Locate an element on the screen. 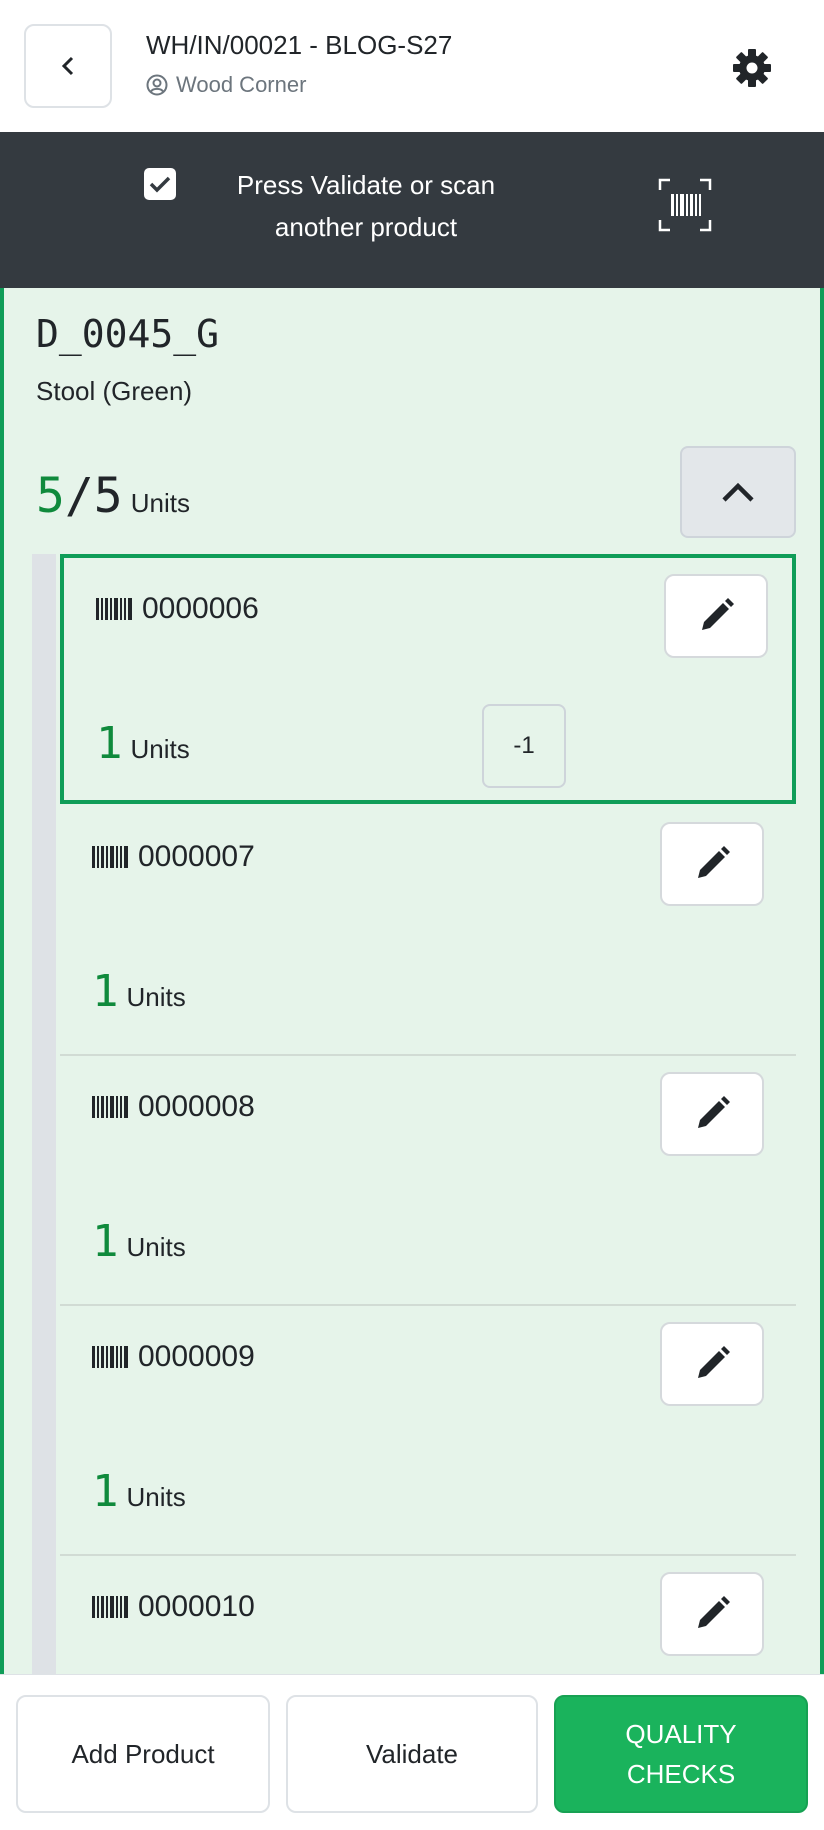 The width and height of the screenshot is (824, 1830). collapse-button is located at coordinates (738, 492).